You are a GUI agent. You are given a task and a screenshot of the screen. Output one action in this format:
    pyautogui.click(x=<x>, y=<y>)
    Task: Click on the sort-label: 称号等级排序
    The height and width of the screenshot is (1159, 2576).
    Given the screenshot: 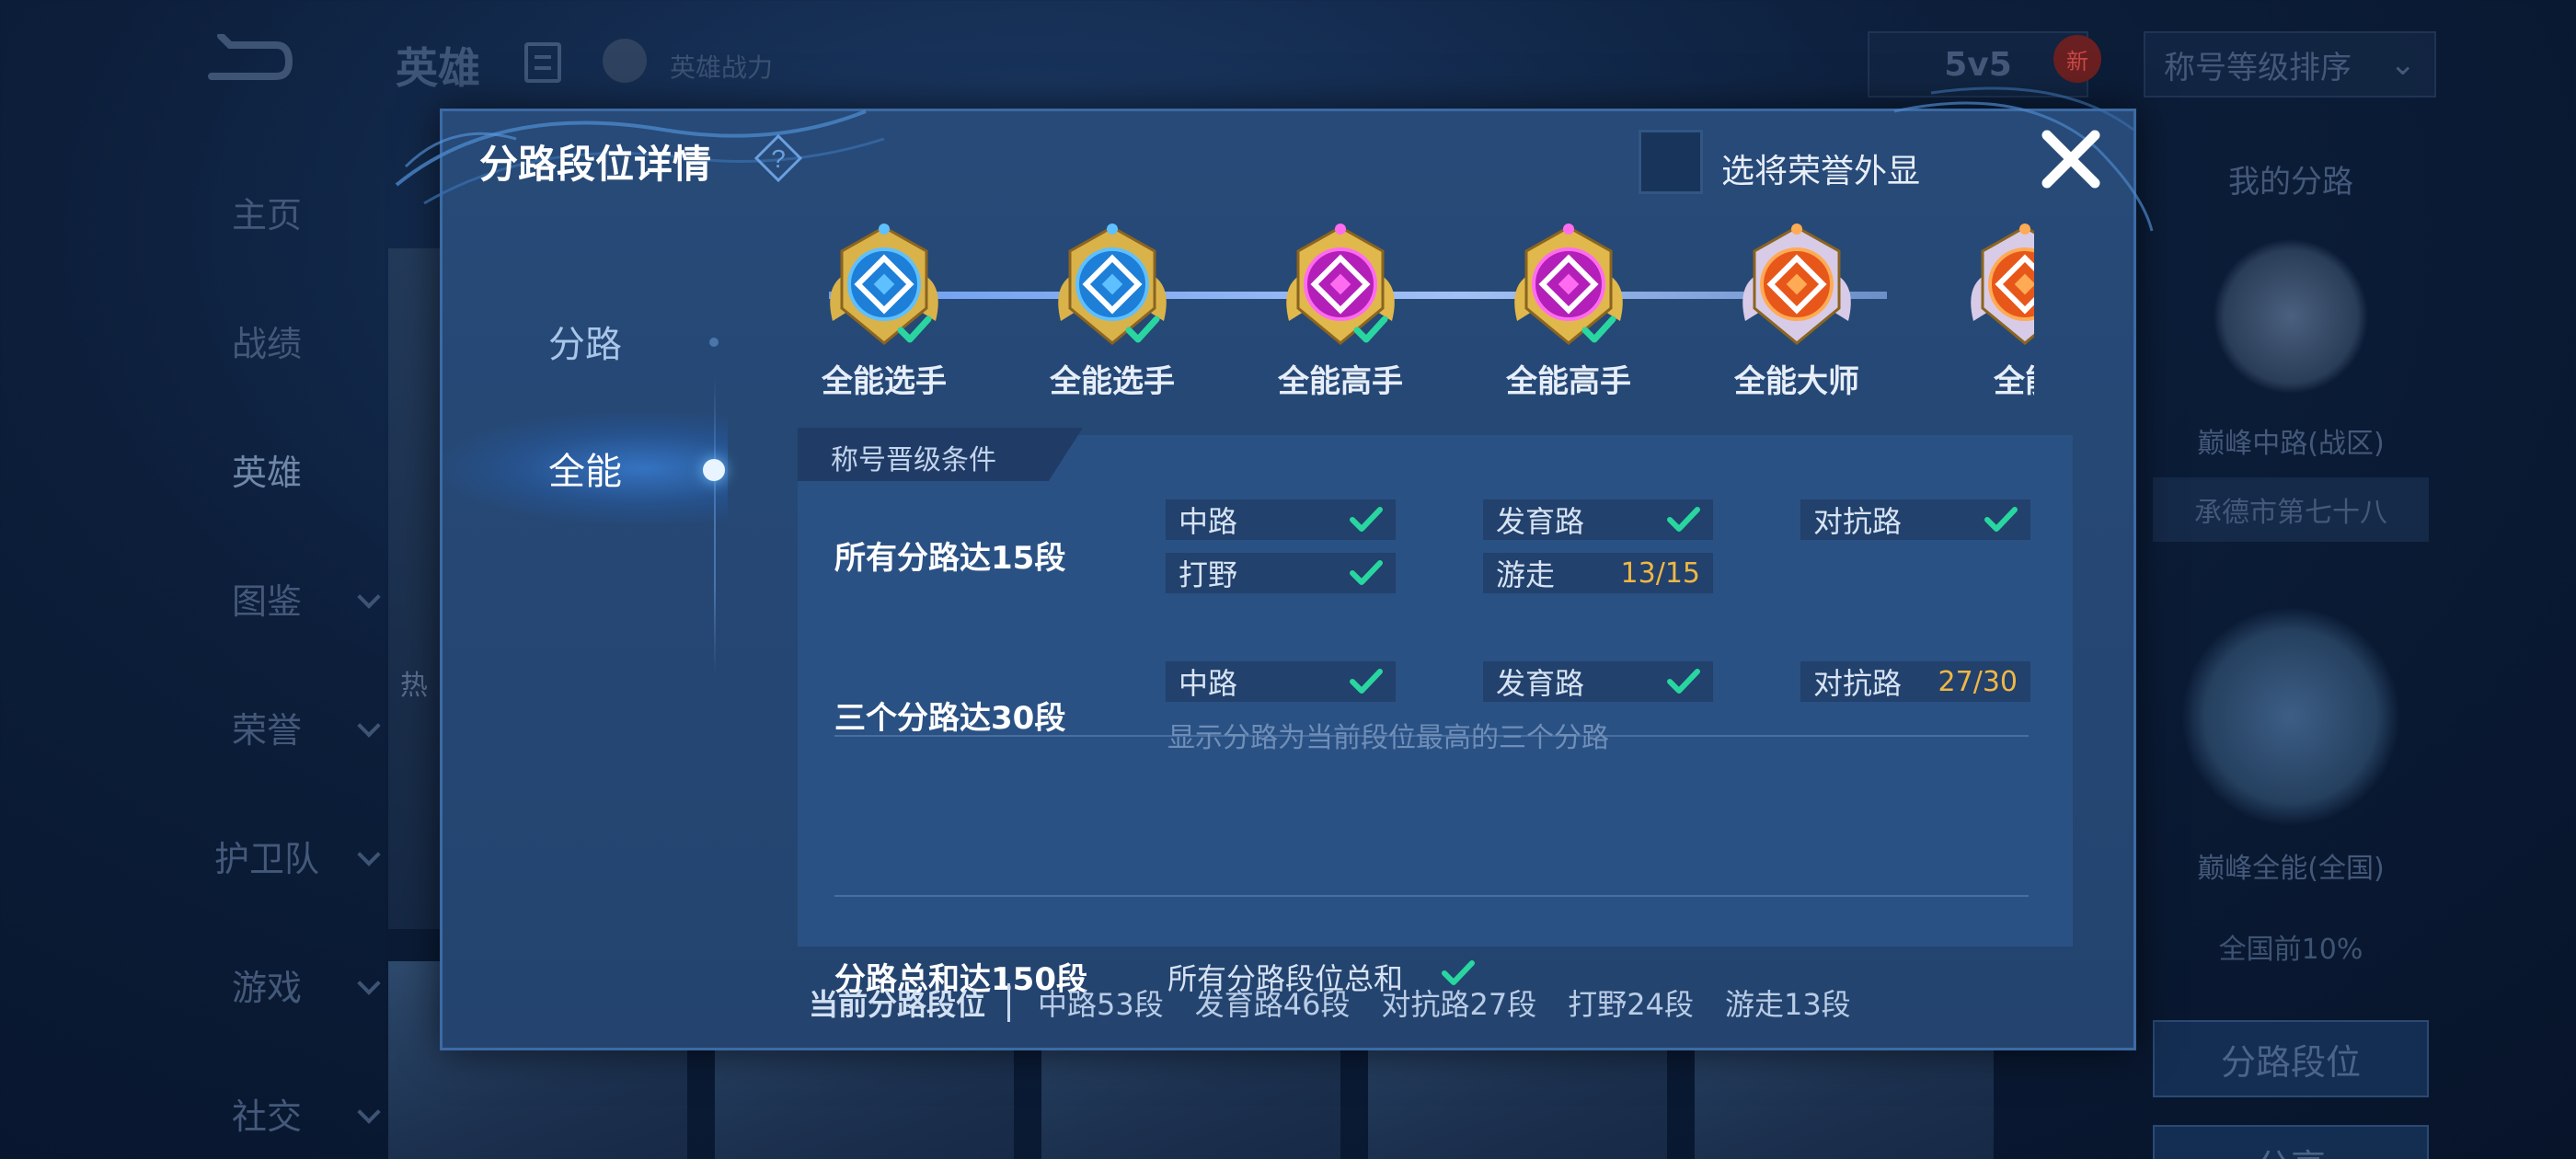 What is the action you would take?
    pyautogui.click(x=2258, y=67)
    